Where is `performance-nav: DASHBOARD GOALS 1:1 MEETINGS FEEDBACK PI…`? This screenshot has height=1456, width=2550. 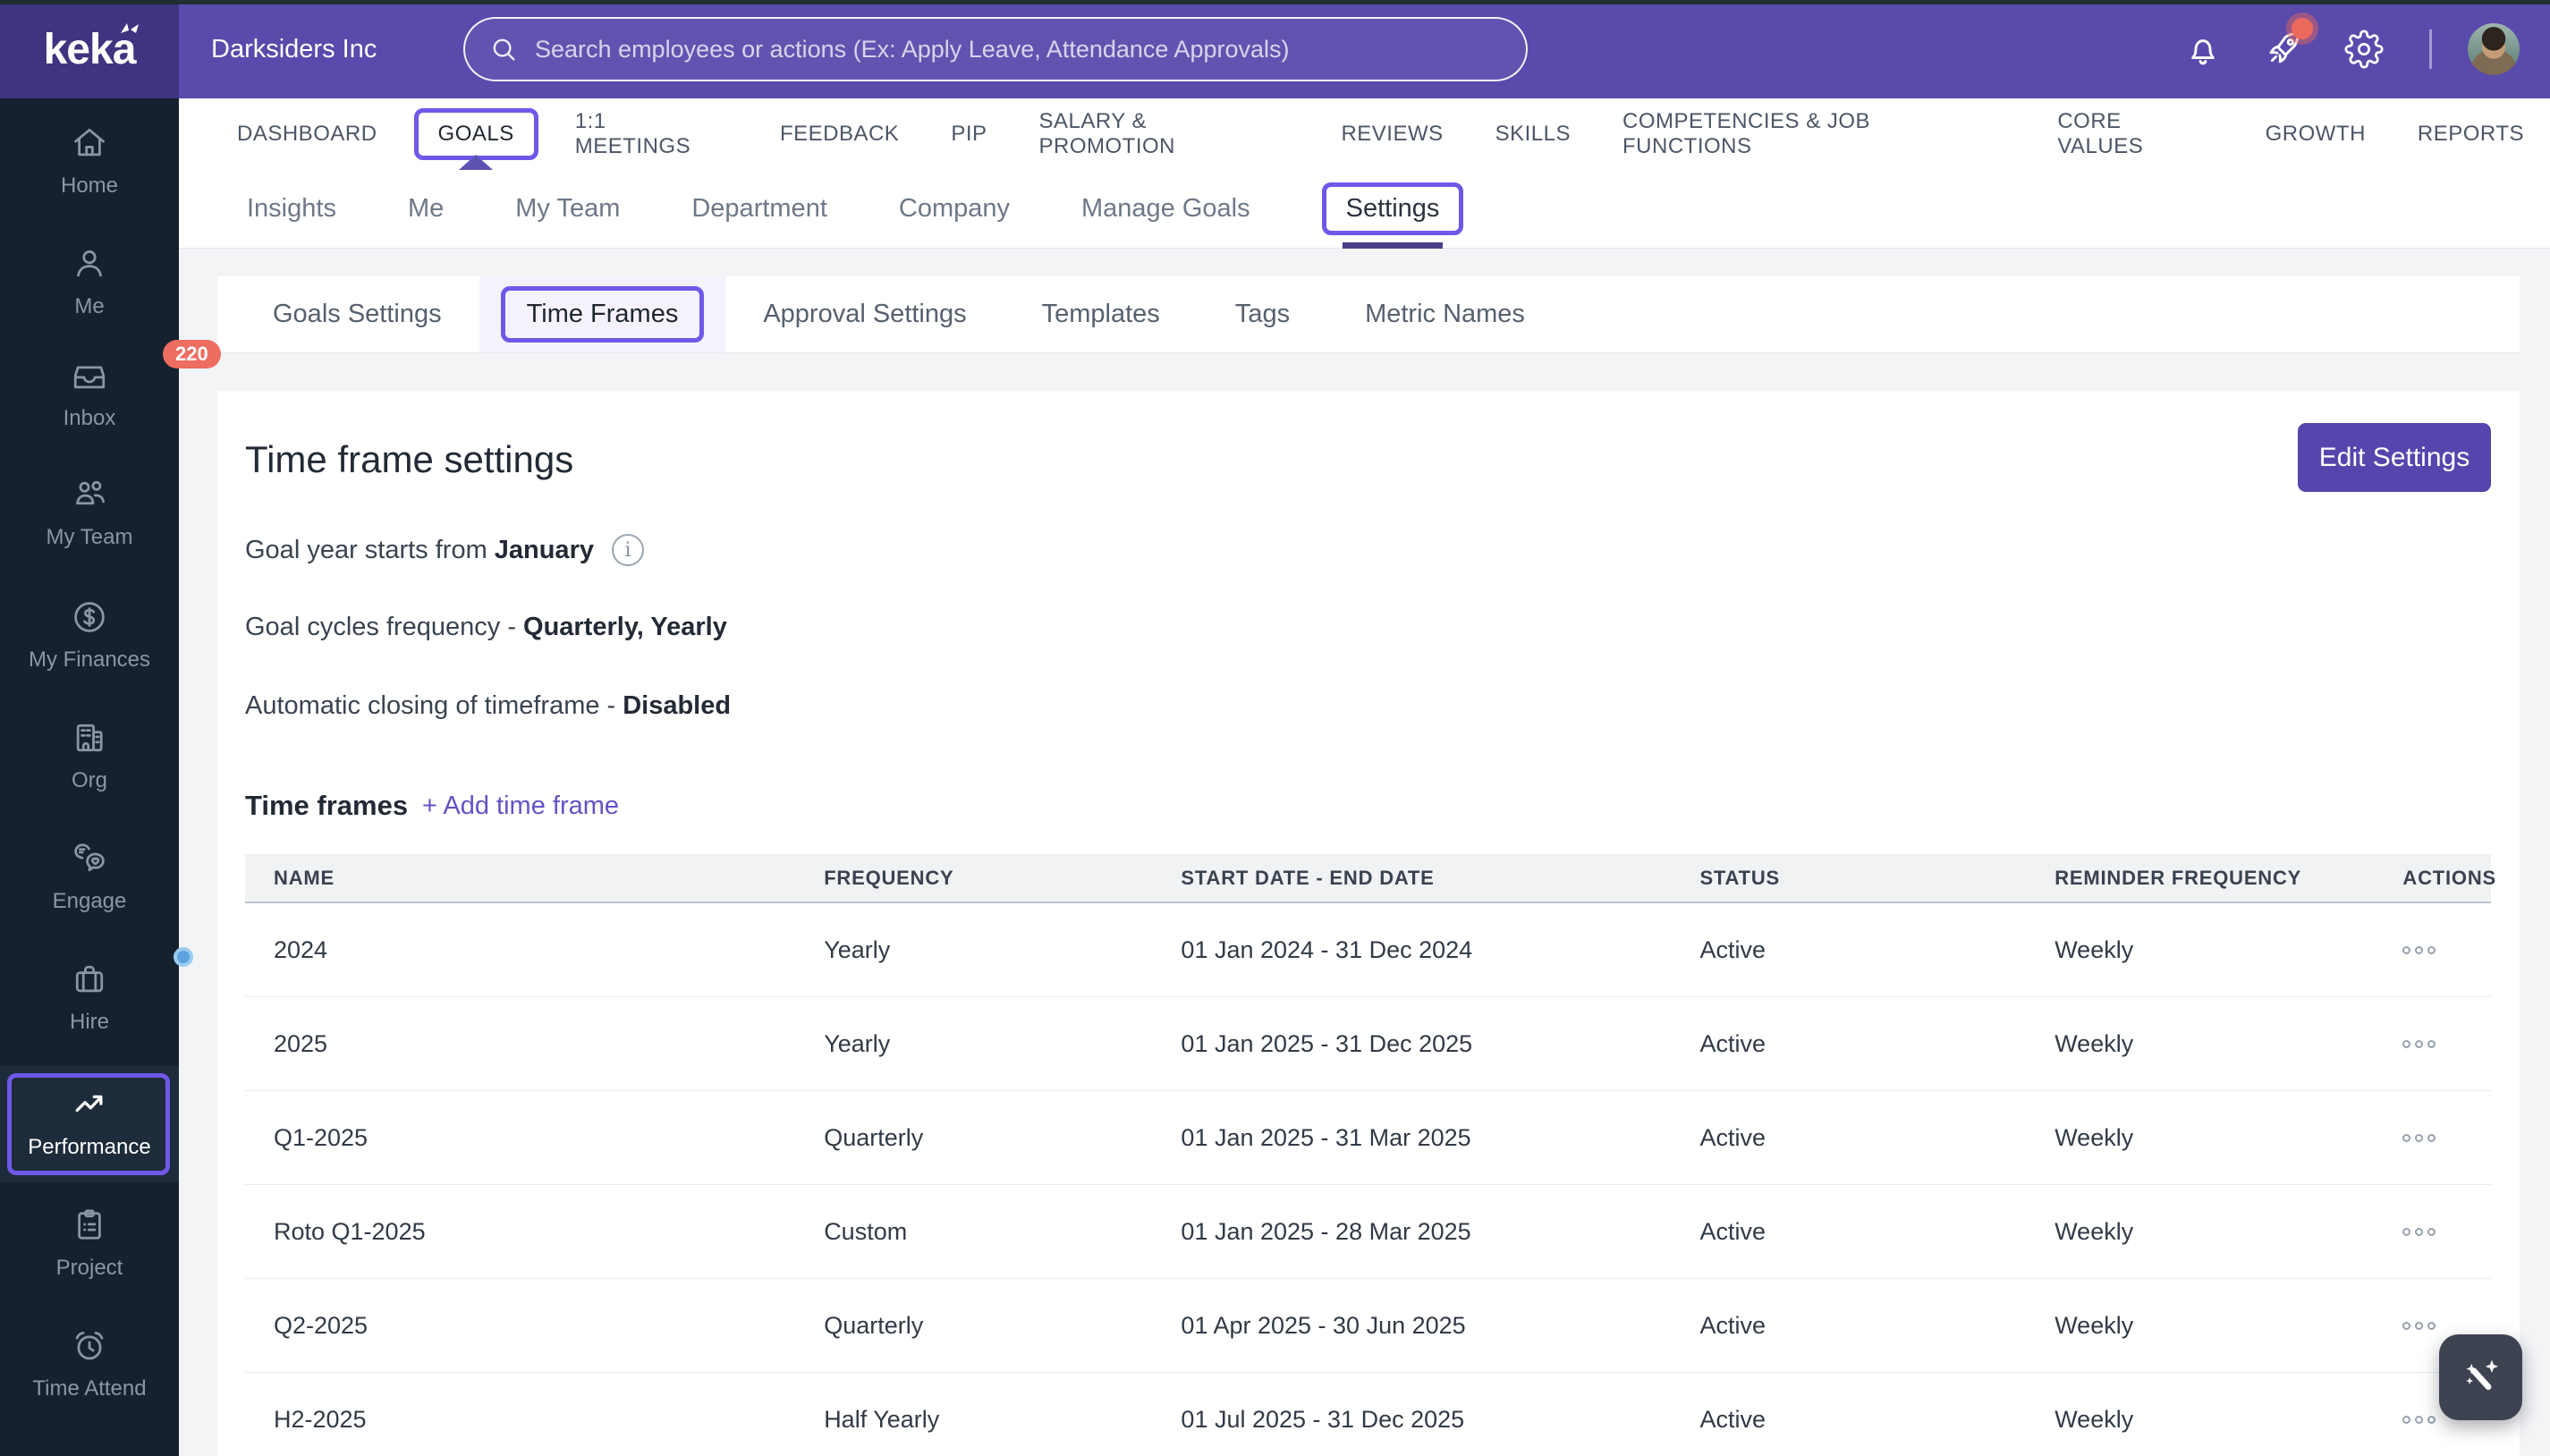
performance-nav: DASHBOARD GOALS 1:1 MEETINGS FEEDBACK PI… is located at coordinates (1364, 134).